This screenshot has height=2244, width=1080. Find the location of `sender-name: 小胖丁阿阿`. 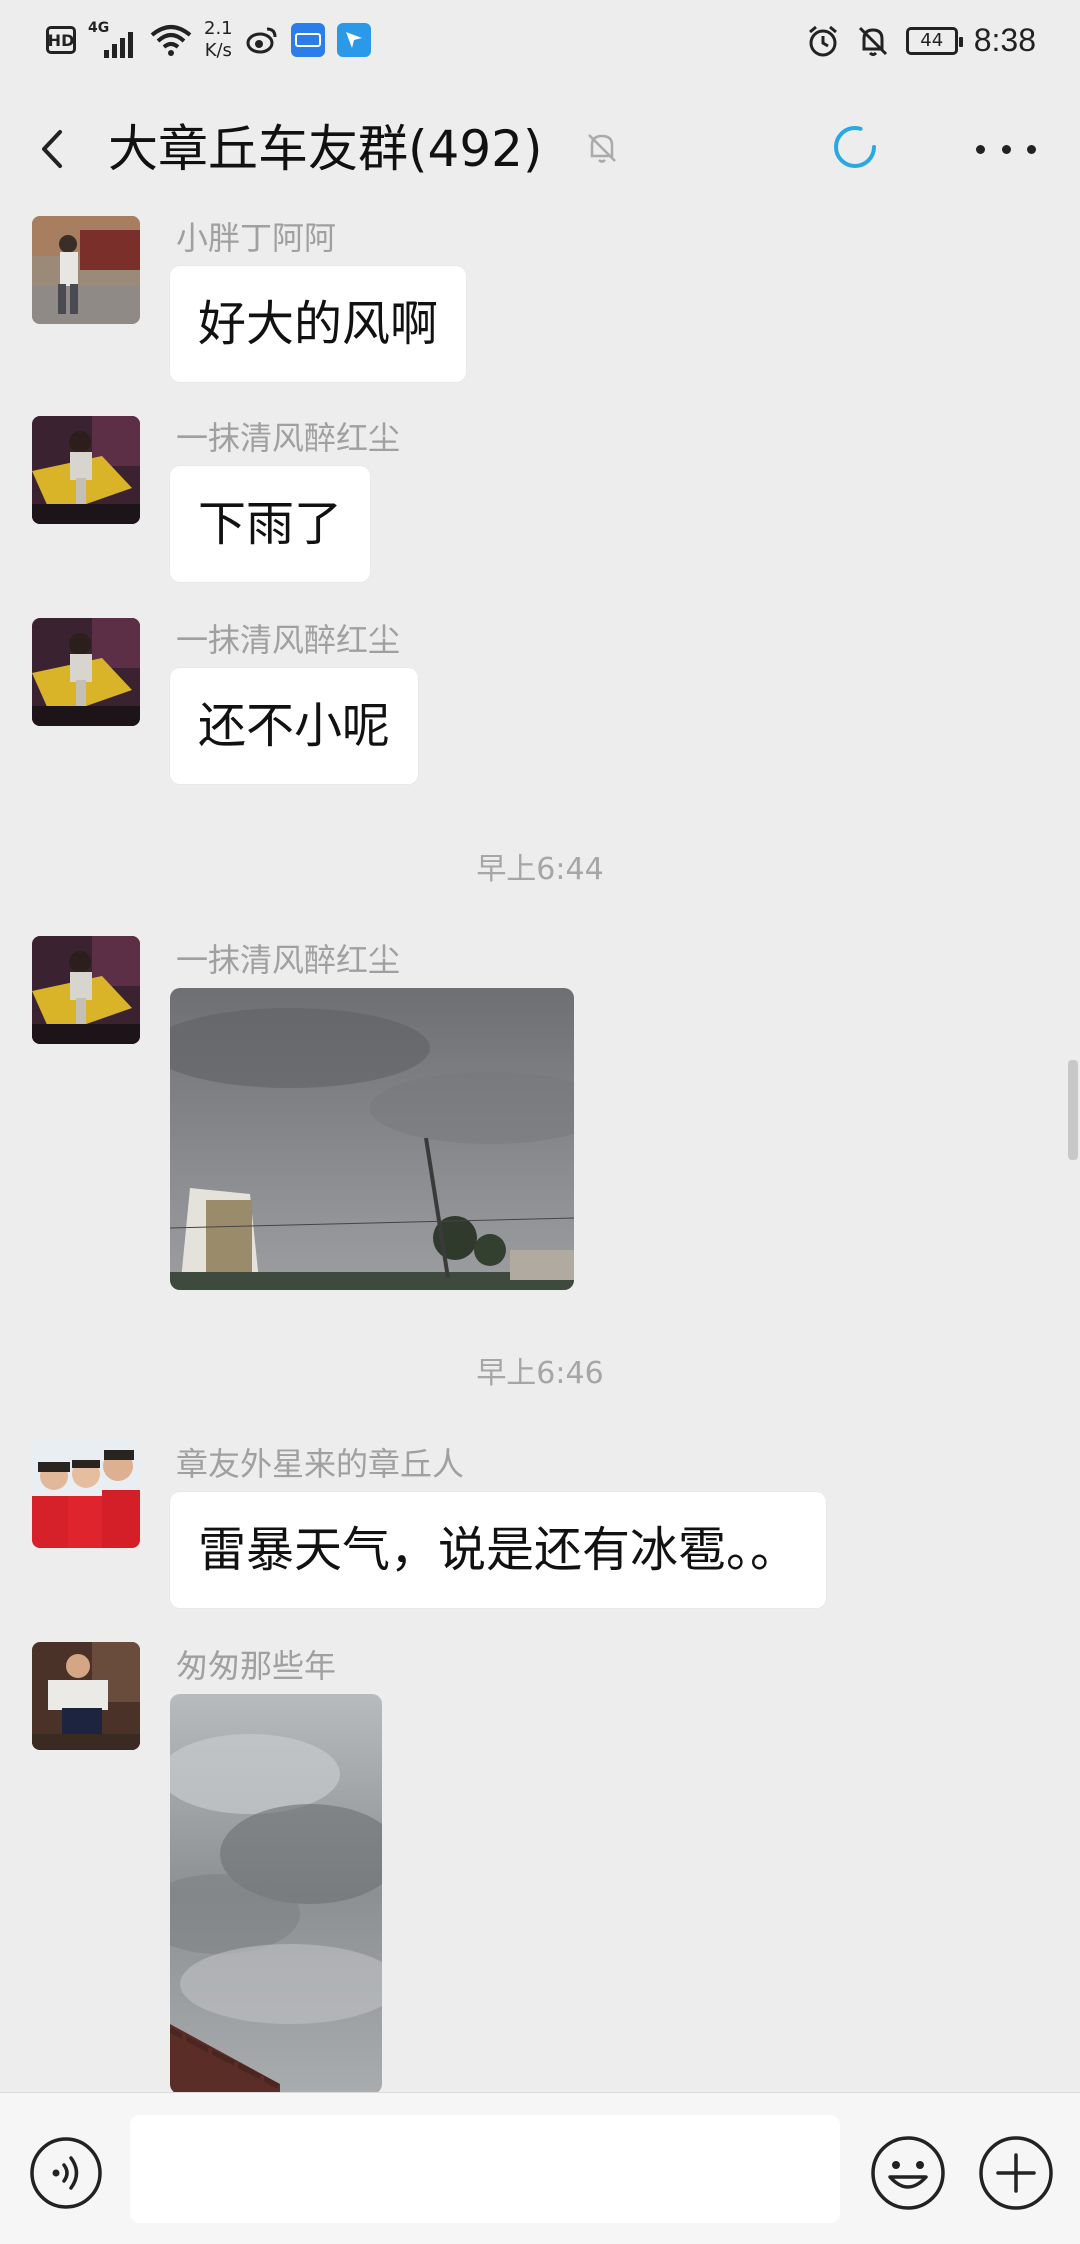

sender-name: 小胖丁阿阿 is located at coordinates (256, 238).